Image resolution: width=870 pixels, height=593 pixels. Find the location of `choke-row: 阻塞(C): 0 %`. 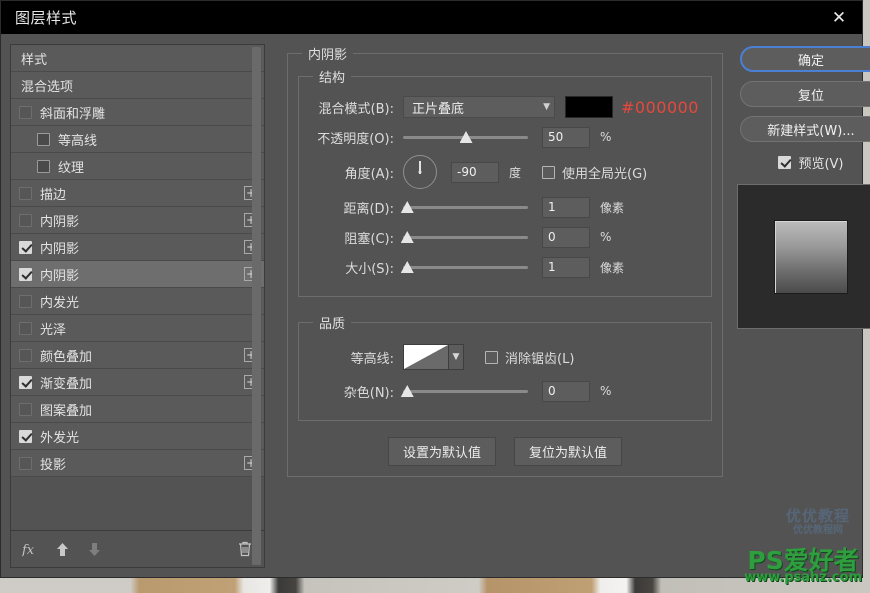

choke-row: 阻塞(C): 0 % is located at coordinates (505, 237).